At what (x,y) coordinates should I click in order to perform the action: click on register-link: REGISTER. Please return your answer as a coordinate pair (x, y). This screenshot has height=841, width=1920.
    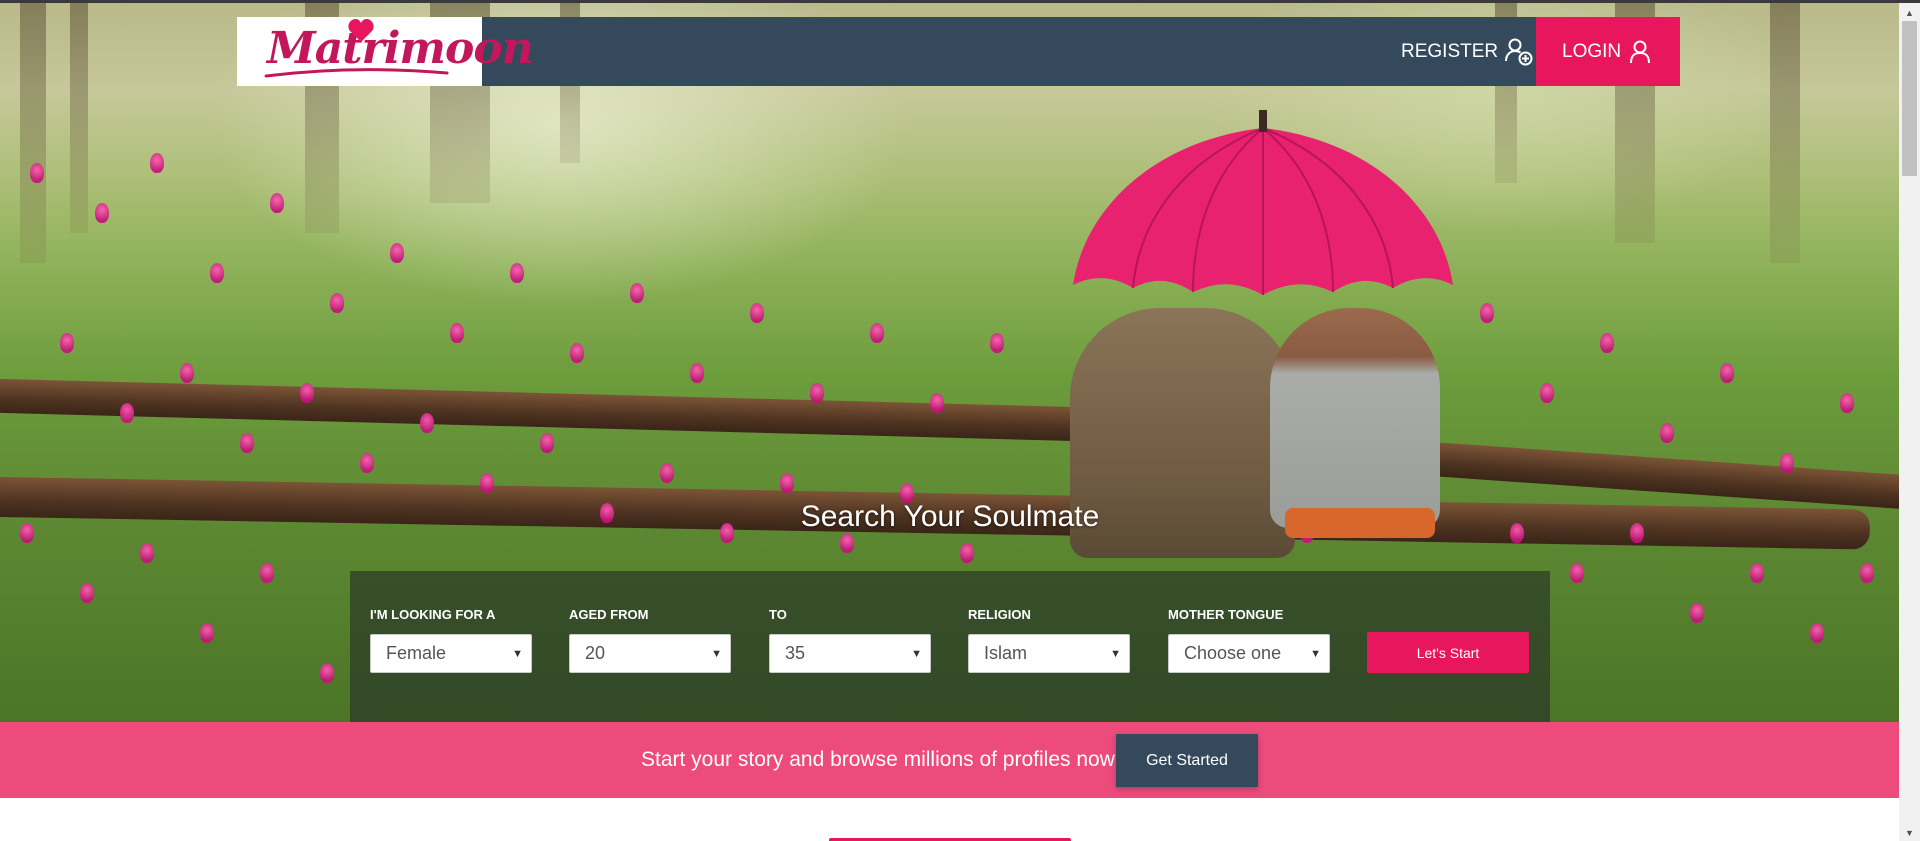
    Looking at the image, I should click on (1463, 51).